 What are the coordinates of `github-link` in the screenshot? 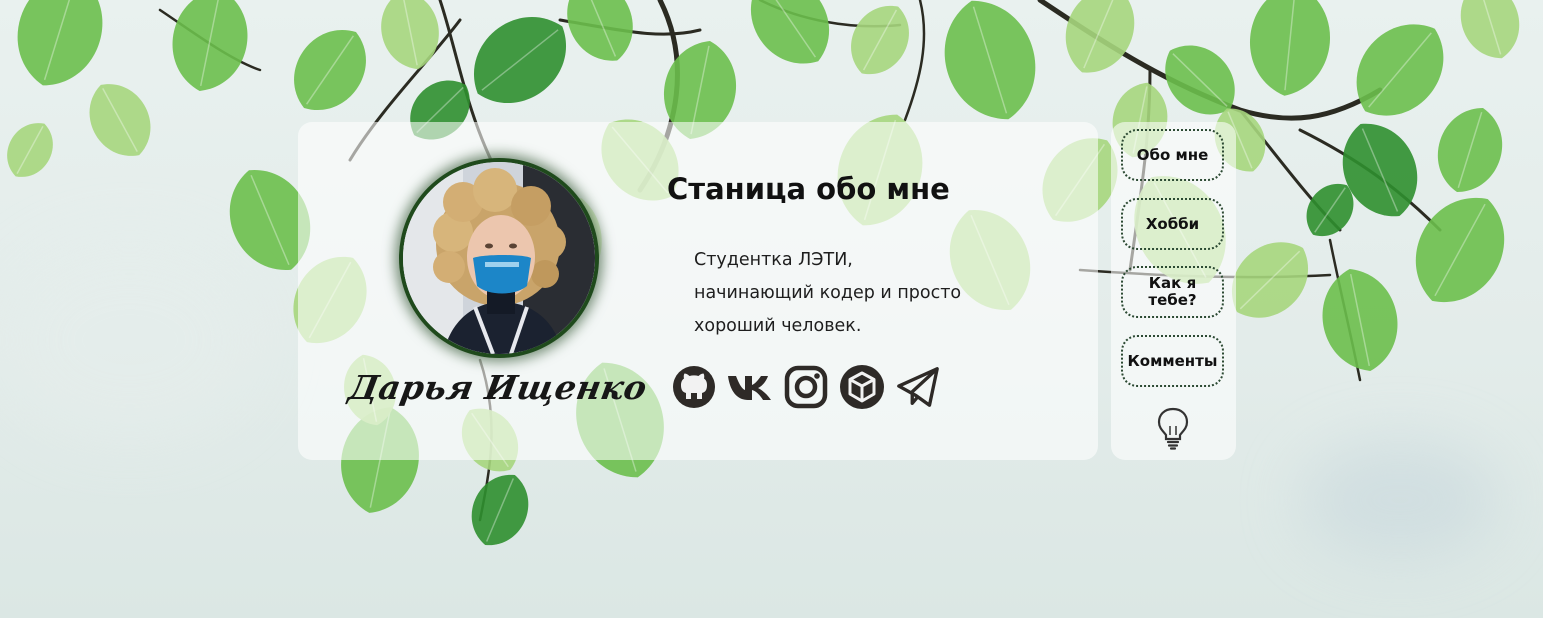 It's located at (694, 387).